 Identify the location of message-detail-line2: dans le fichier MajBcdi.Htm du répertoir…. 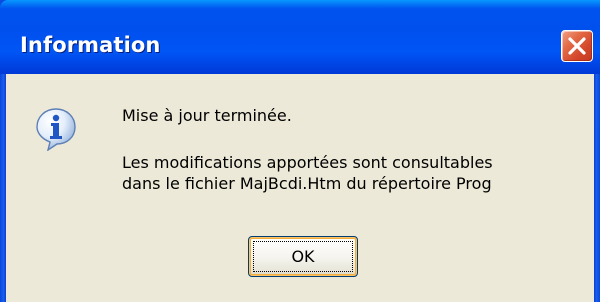
(307, 183).